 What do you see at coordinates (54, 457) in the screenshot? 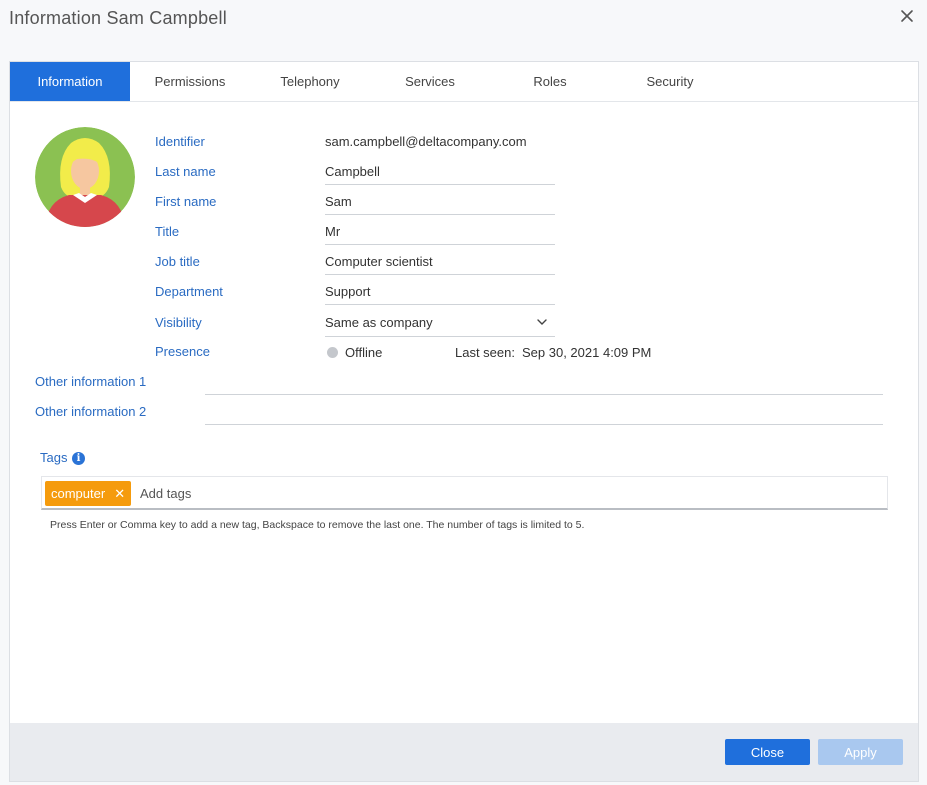
I see `tags-label: Tags` at bounding box center [54, 457].